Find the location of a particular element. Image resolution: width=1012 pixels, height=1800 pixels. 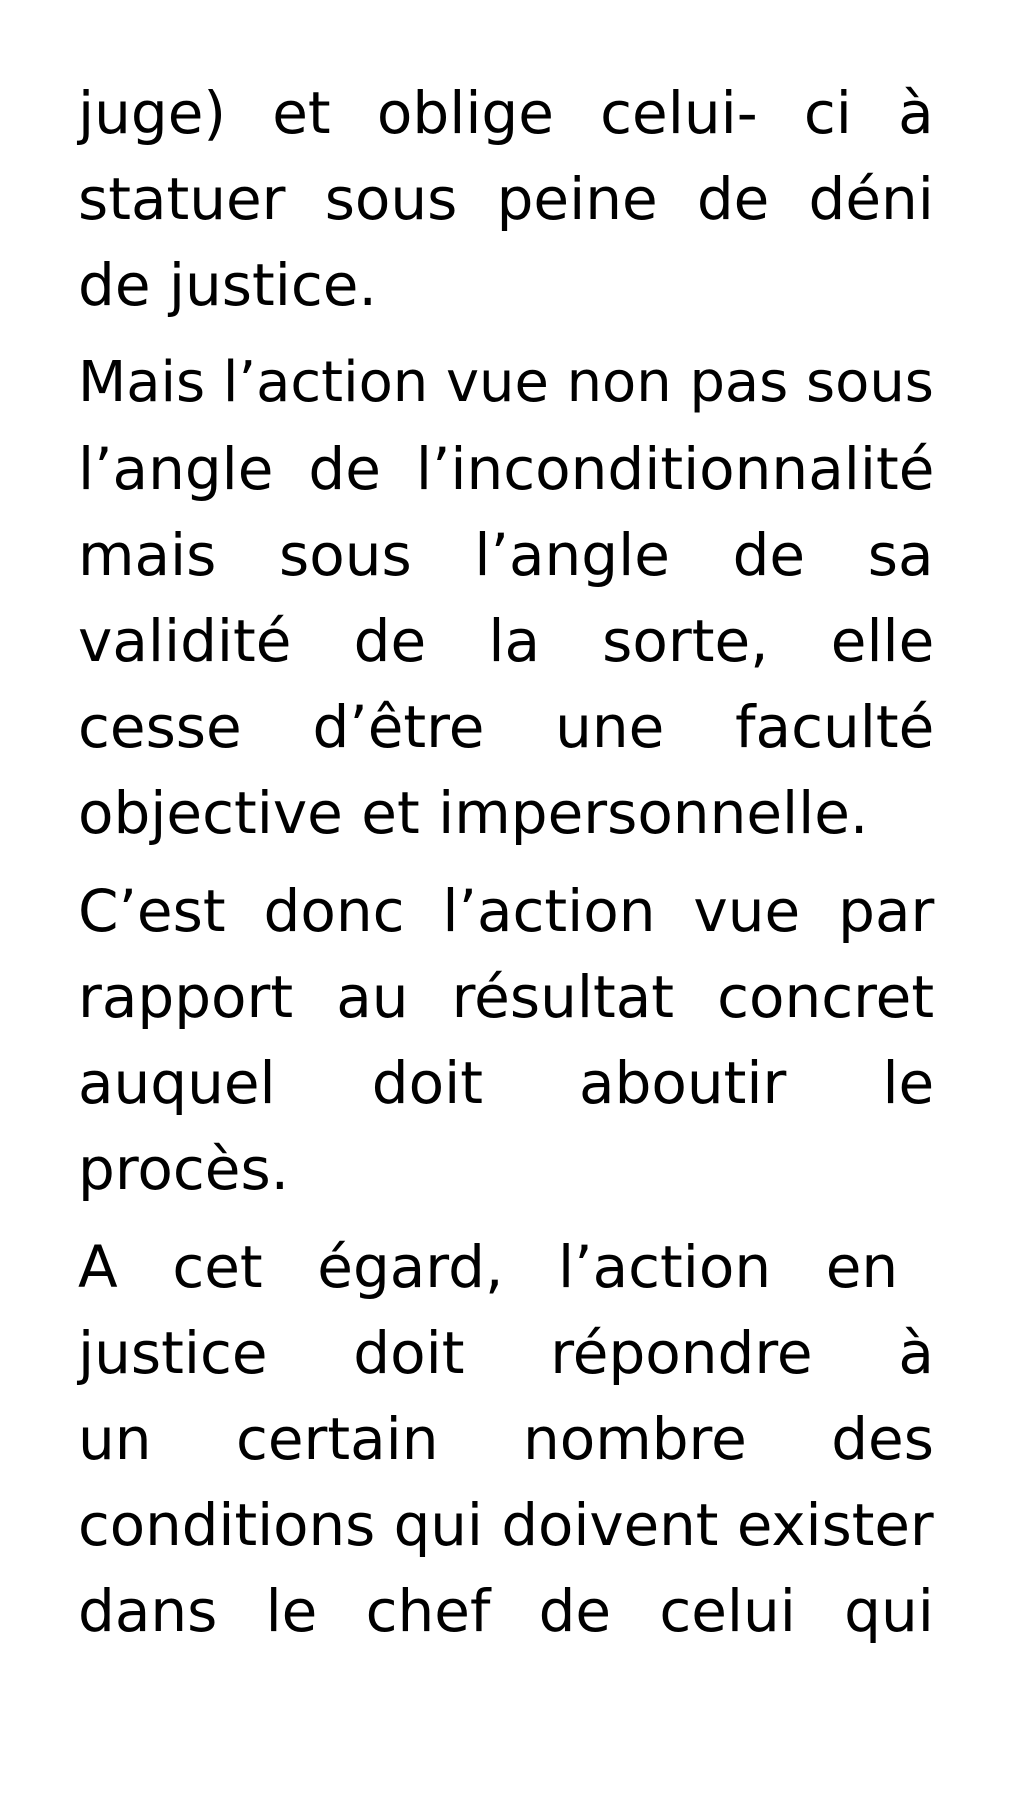

text-line: statuer sous peine de déni is located at coordinates (506, 199).